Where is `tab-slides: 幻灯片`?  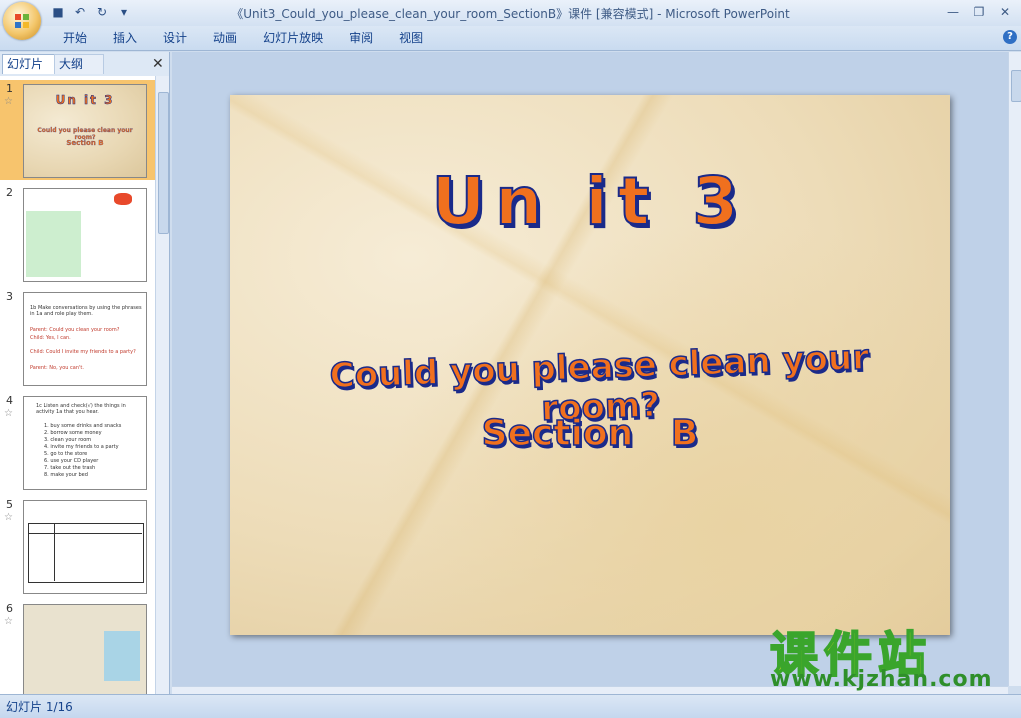
tab-slides: 幻灯片 is located at coordinates (29, 64).